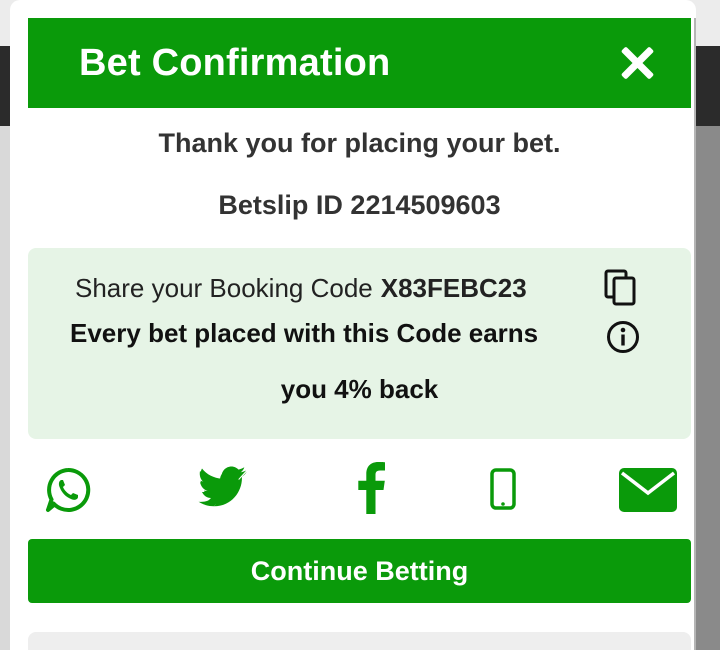 This screenshot has width=720, height=650. Describe the element at coordinates (359, 143) in the screenshot. I see `thank-you-message: Thank you for placing your bet.` at that location.